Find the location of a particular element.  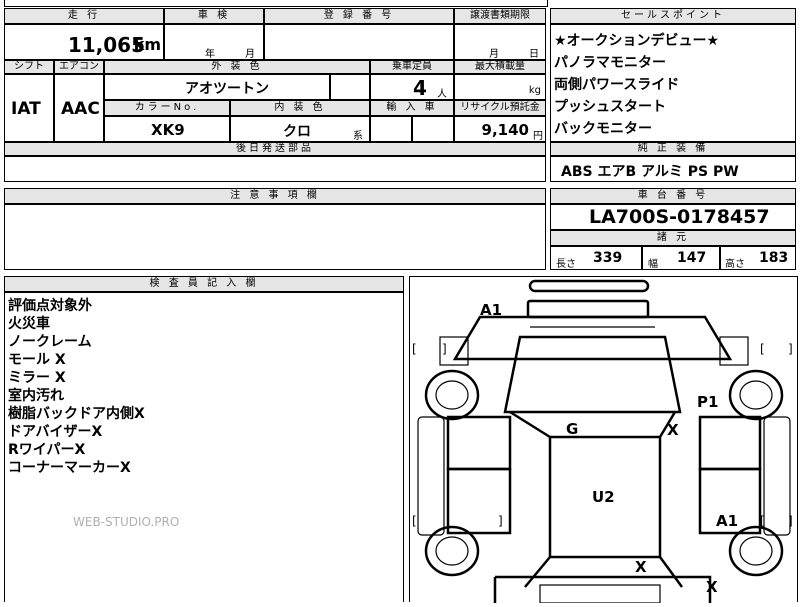

header-mileage: 走 行 is located at coordinates (84, 16).